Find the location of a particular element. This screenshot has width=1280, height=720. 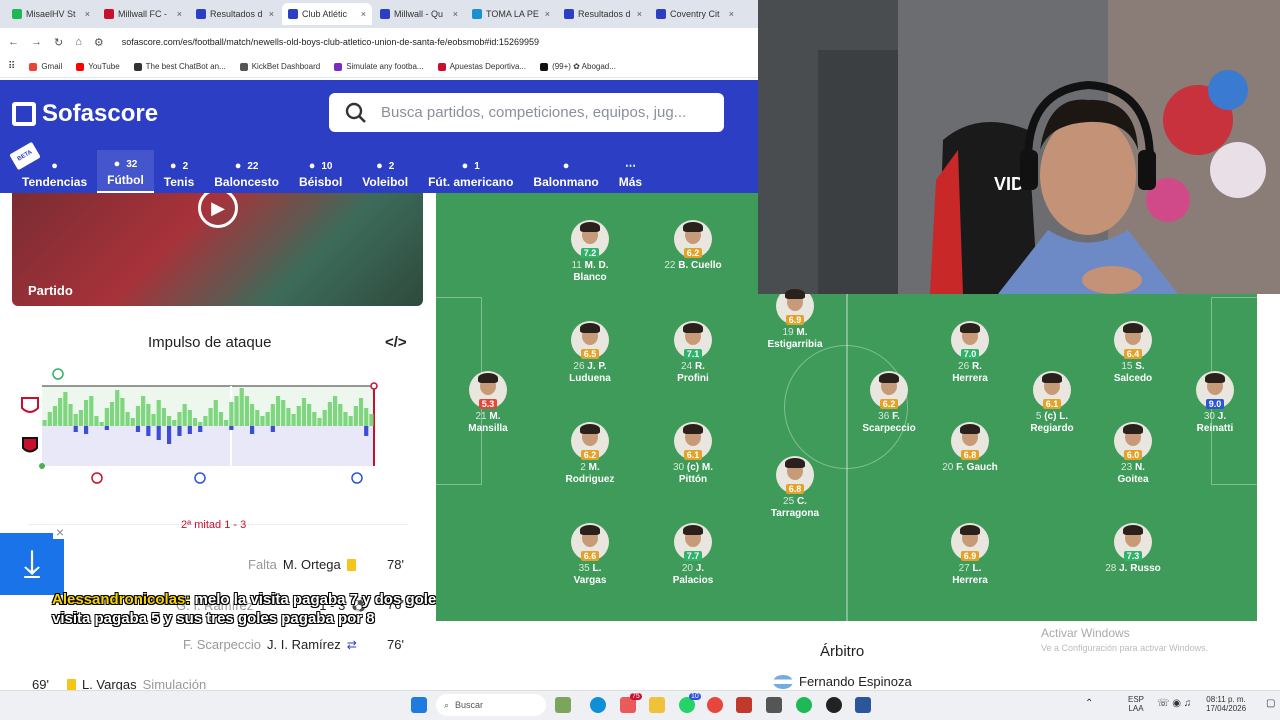

chrome-icon is located at coordinates (715, 705).